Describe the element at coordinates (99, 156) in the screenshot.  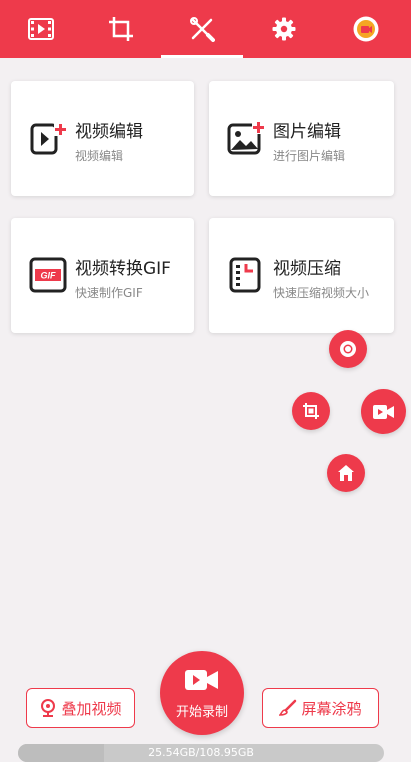
I see `card-subtitle: 视频编辑` at that location.